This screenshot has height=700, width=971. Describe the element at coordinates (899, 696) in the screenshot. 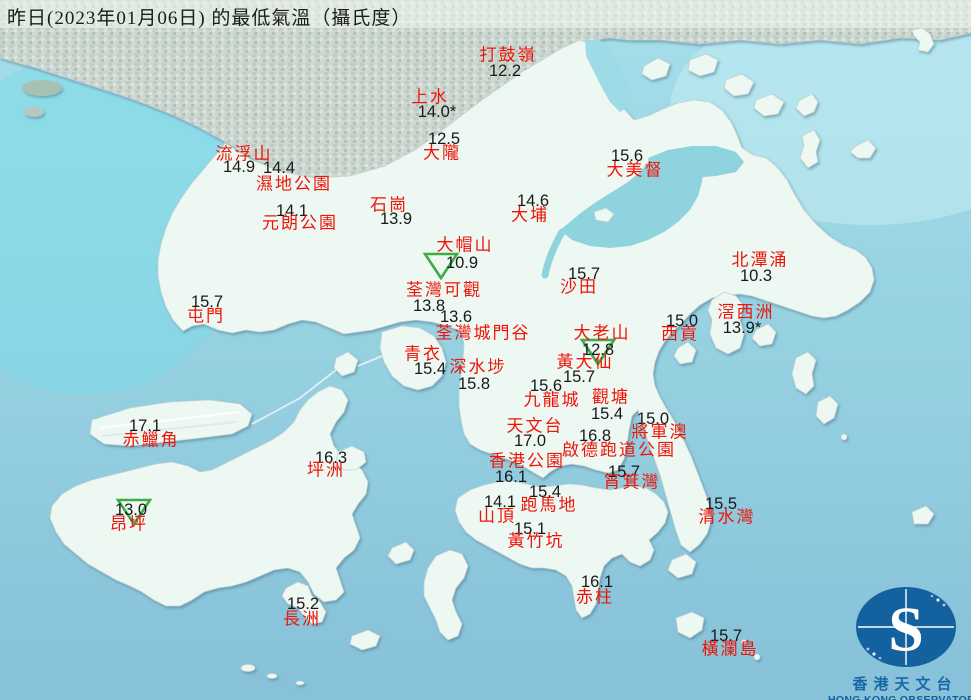

I see `logo-en-text: HONG KONG OBSERVATORY` at that location.